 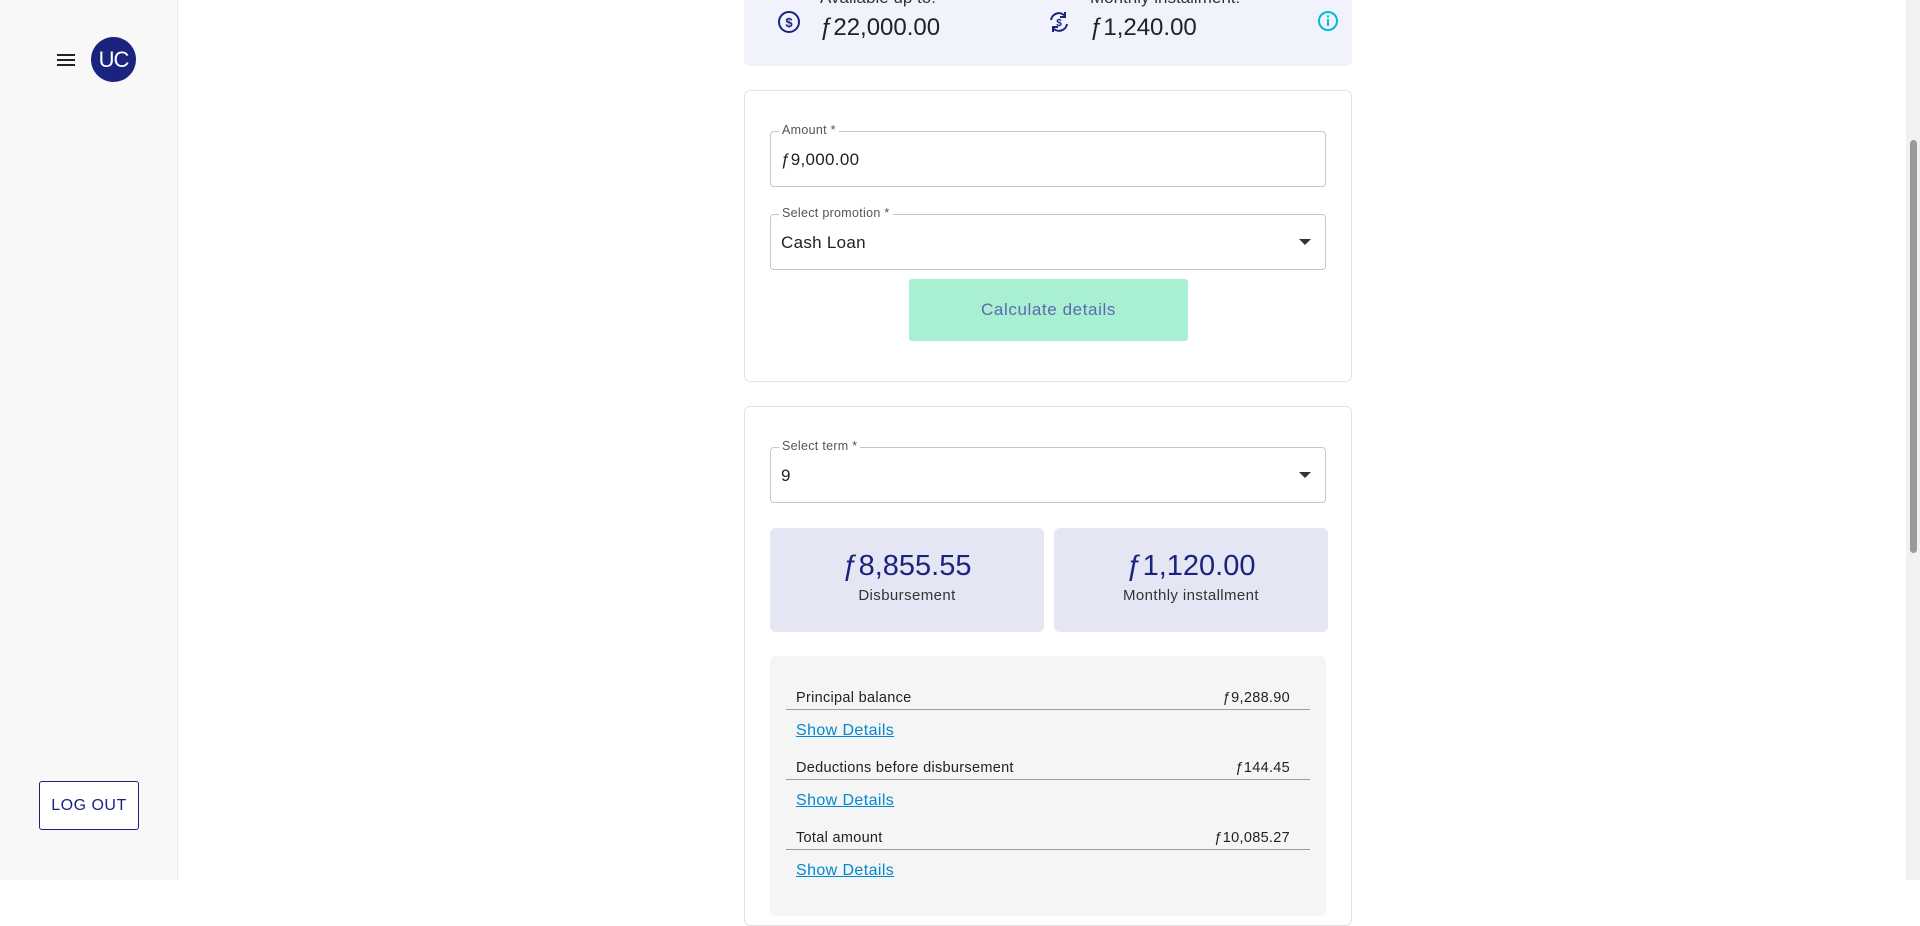 I want to click on term-label: Select term *, so click(x=820, y=446).